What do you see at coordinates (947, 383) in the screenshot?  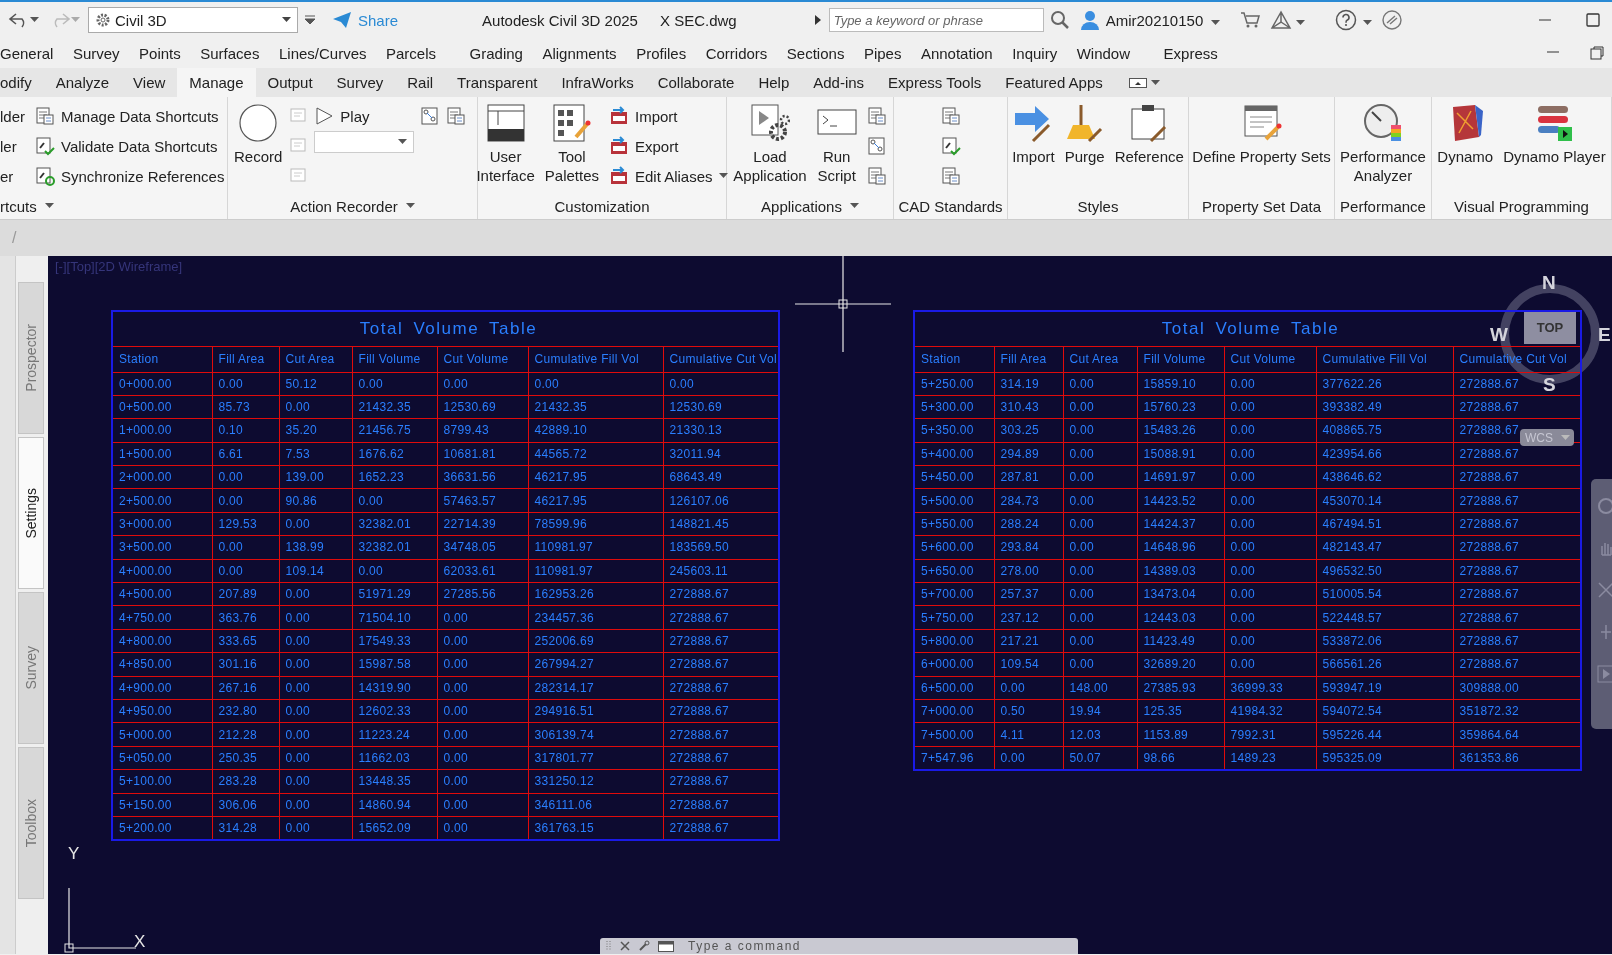 I see `table-cell: 5+250.00` at bounding box center [947, 383].